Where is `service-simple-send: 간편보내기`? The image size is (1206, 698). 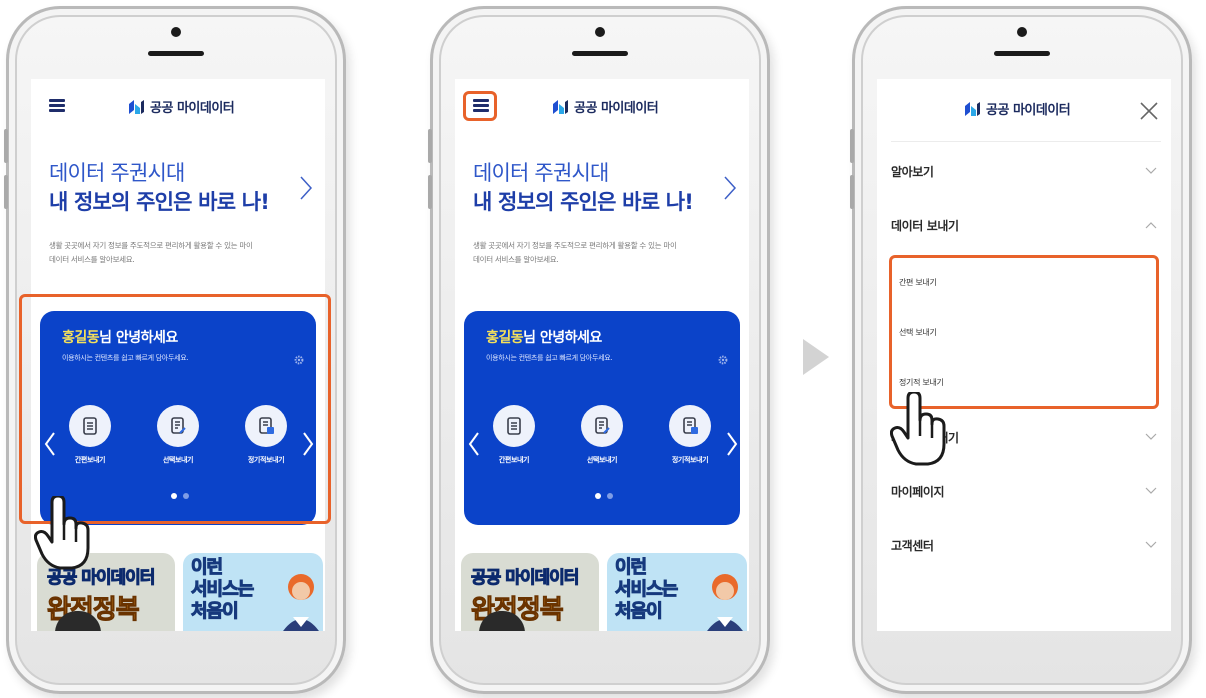 service-simple-send: 간편보내기 is located at coordinates (514, 435).